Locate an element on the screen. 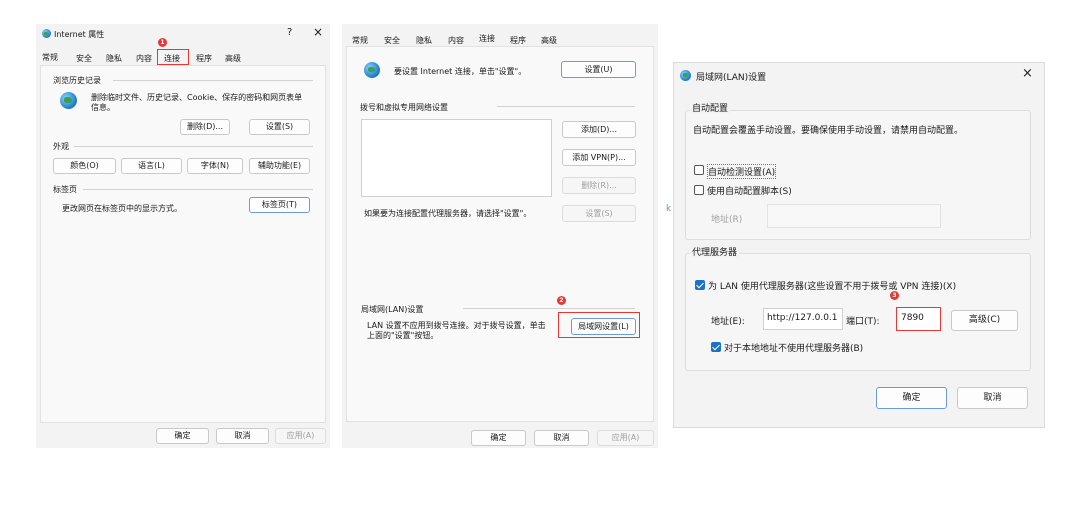 The height and width of the screenshot is (528, 1080). lan-cancel-button: 取消 is located at coordinates (992, 398).